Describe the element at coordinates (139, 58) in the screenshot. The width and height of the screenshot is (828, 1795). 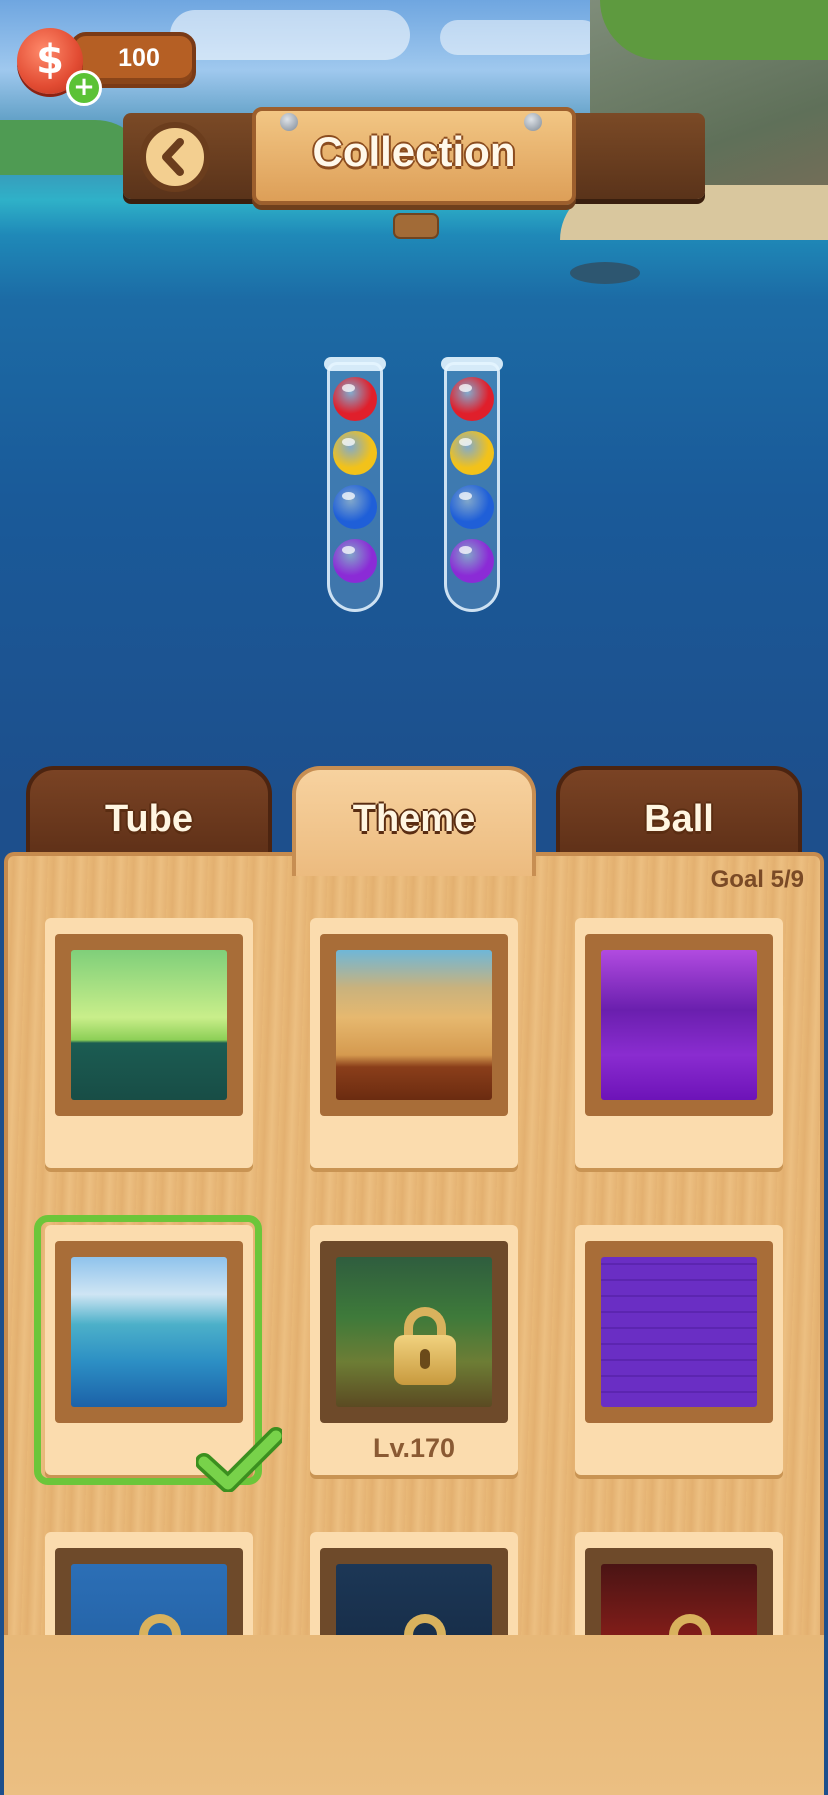
I see `coin-value: 100` at that location.